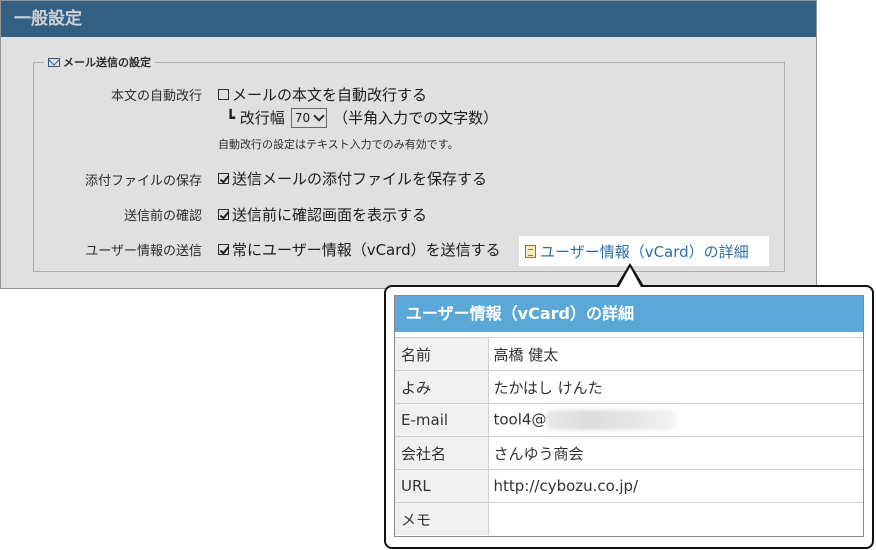 This screenshot has height=550, width=876. I want to click on confirm-checkbox-label: 送信前に確認画面を表示する, so click(329, 214).